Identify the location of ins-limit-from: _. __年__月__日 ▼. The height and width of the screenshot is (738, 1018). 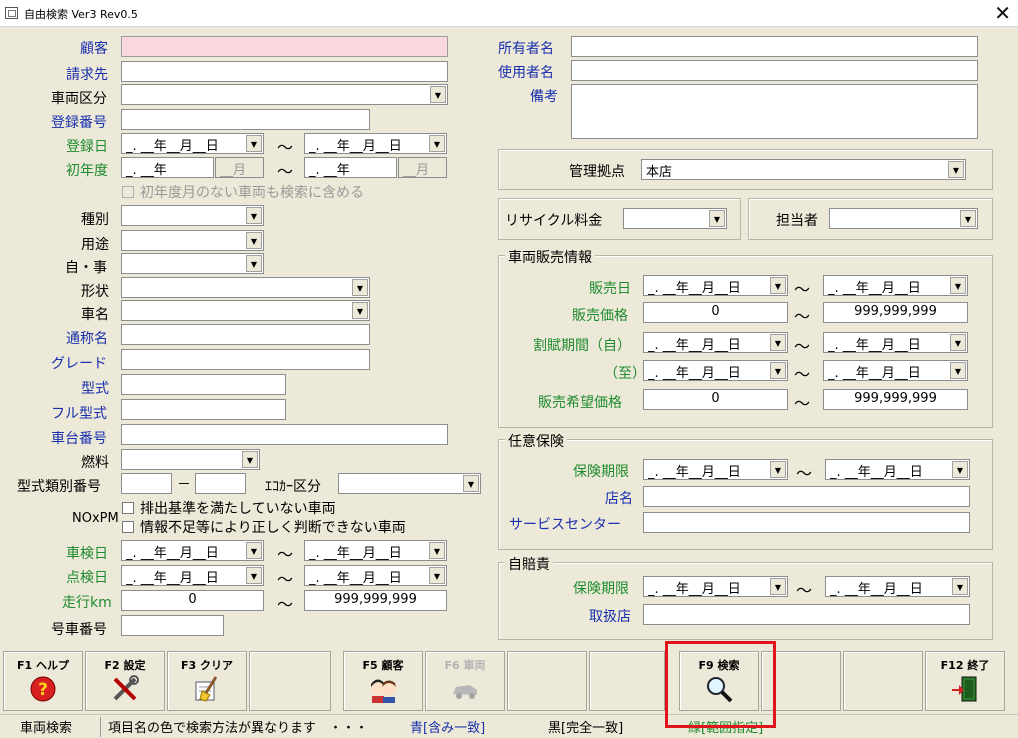
(715, 469).